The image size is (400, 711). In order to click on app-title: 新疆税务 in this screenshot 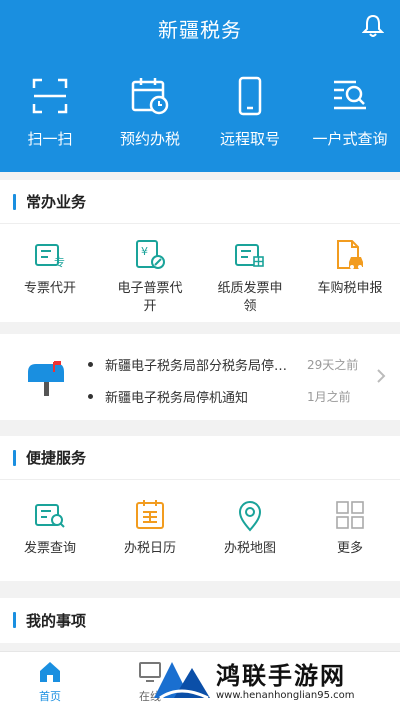, I will do `click(200, 30)`.